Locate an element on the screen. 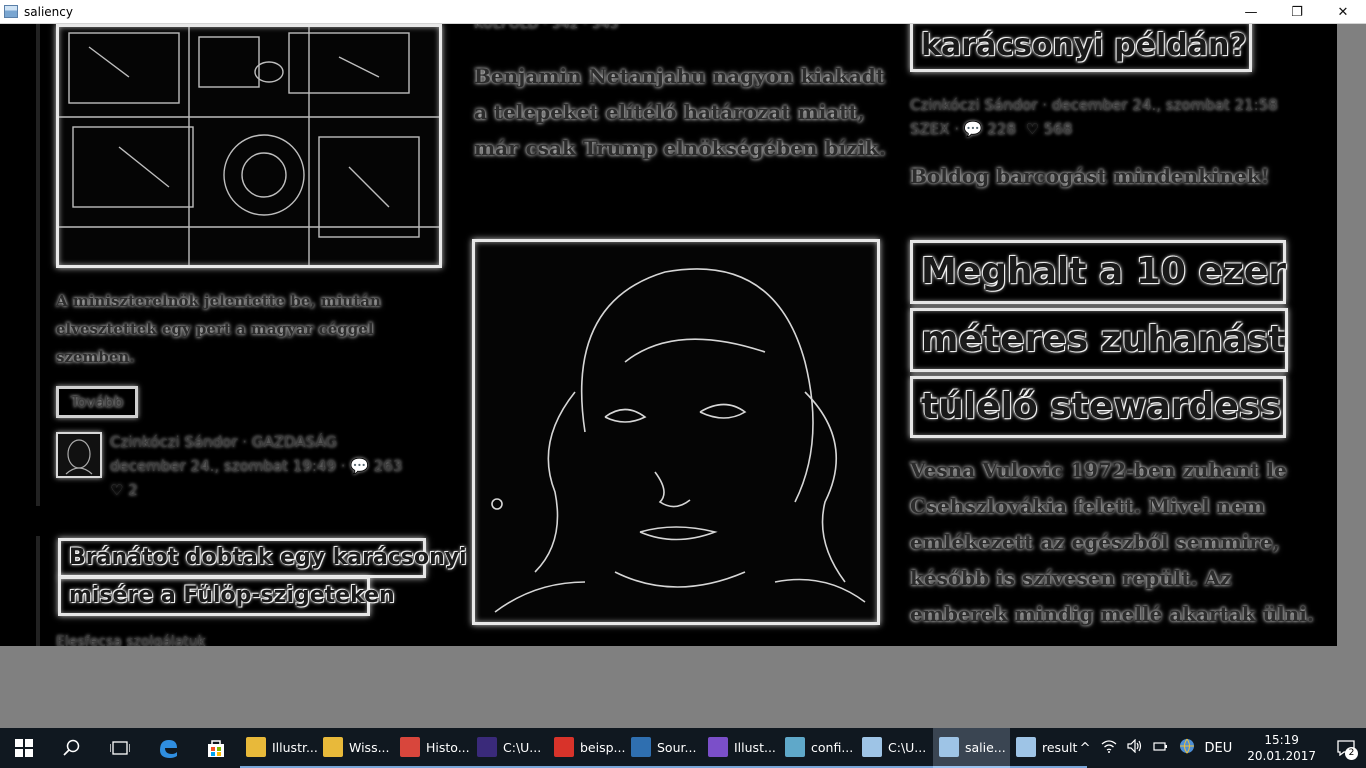 This screenshot has width=1366, height=768. headline-line: misére a Fülöp-szigeteken is located at coordinates (226, 596).